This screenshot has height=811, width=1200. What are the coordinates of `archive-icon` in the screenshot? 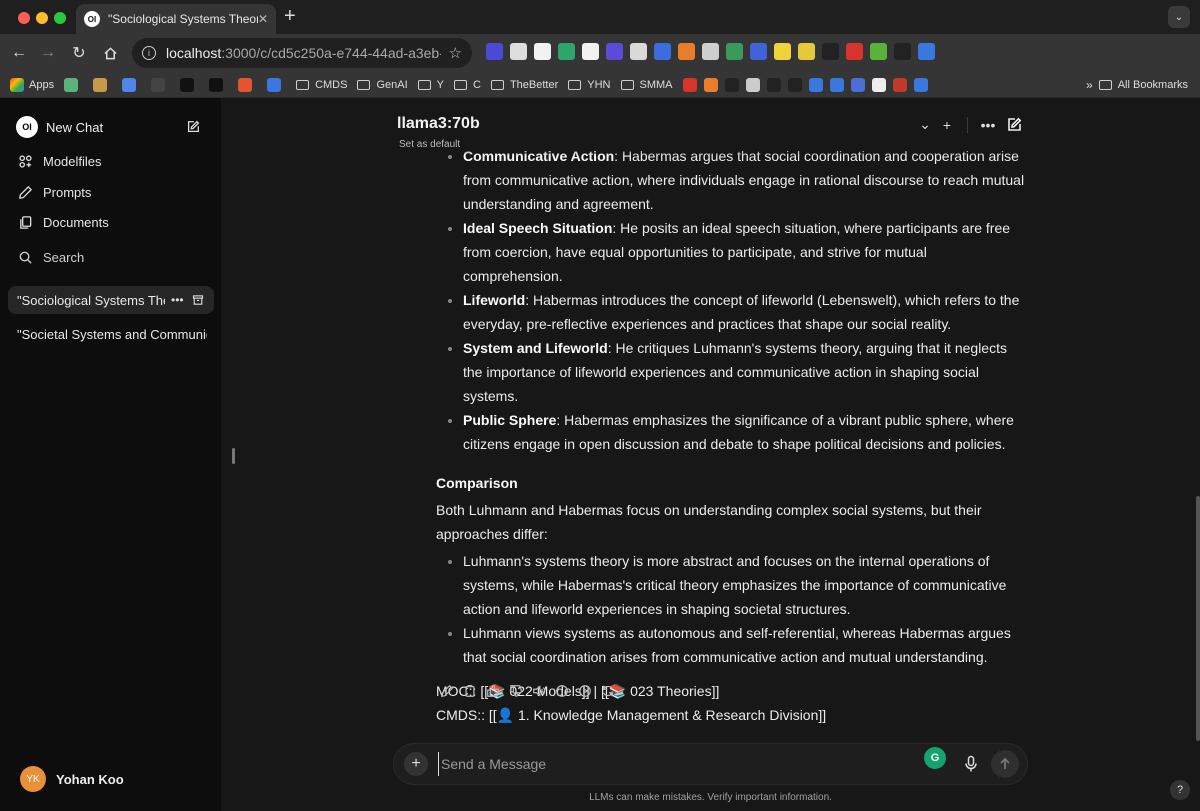 It's located at (198, 300).